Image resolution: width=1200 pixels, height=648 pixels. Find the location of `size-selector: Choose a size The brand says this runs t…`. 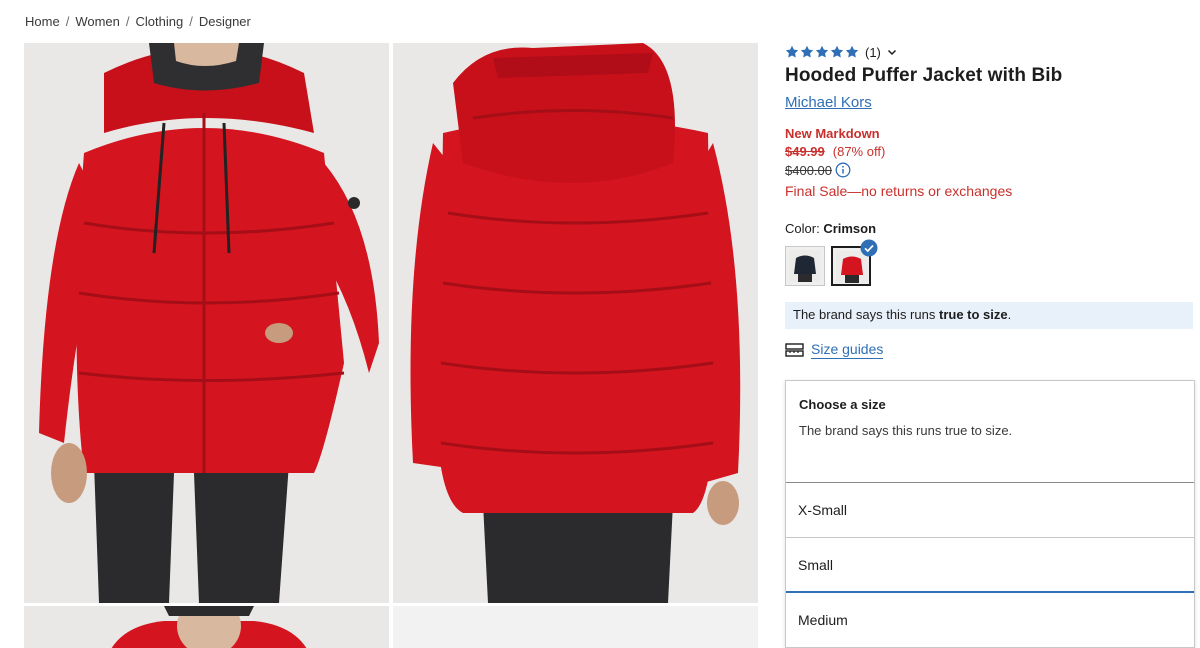

size-selector: Choose a size The brand says this runs t… is located at coordinates (990, 514).